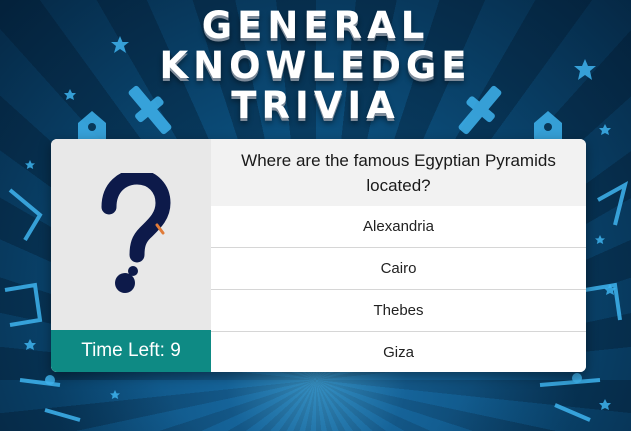 The width and height of the screenshot is (631, 431). I want to click on title-line-3: TRIVIA, so click(315, 105).